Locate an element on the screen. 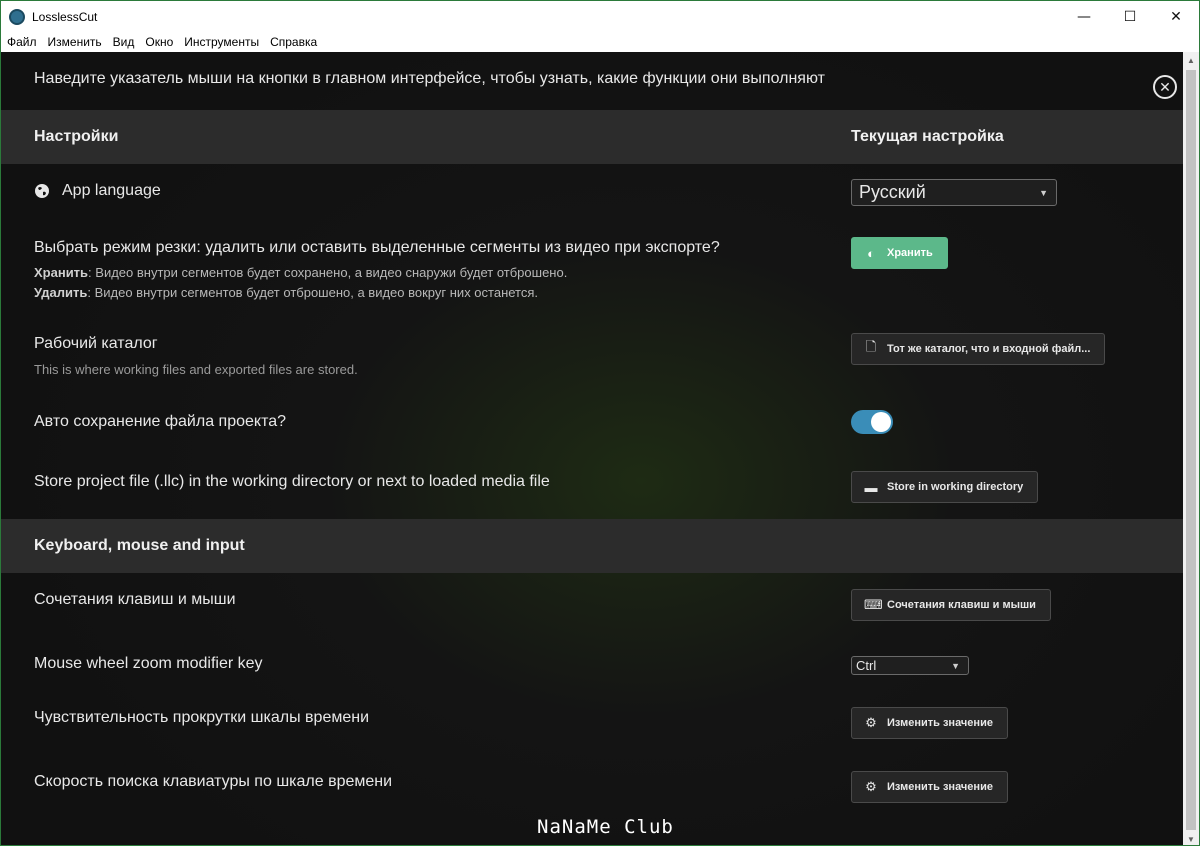 The height and width of the screenshot is (846, 1200). settings-header: Настройки Текущая настройка is located at coordinates (592, 137).